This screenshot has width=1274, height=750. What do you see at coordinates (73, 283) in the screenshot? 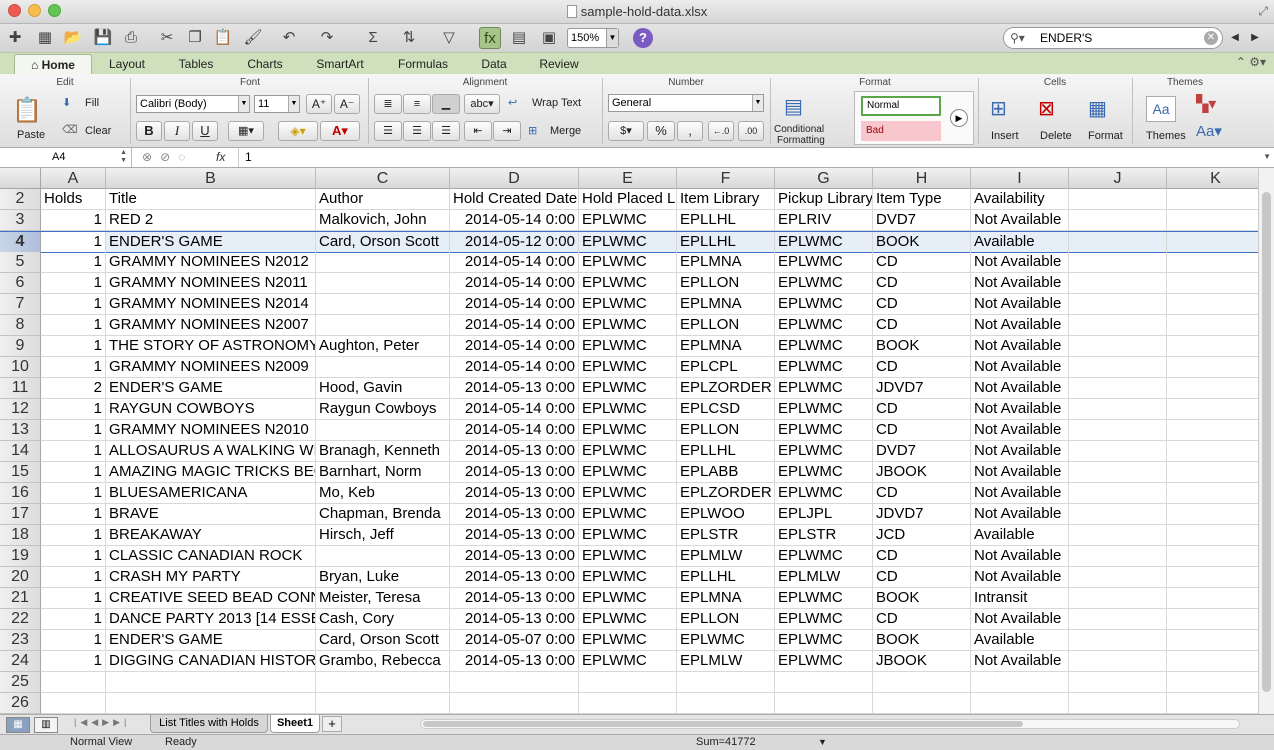
I see `cell-a6: 1` at bounding box center [73, 283].